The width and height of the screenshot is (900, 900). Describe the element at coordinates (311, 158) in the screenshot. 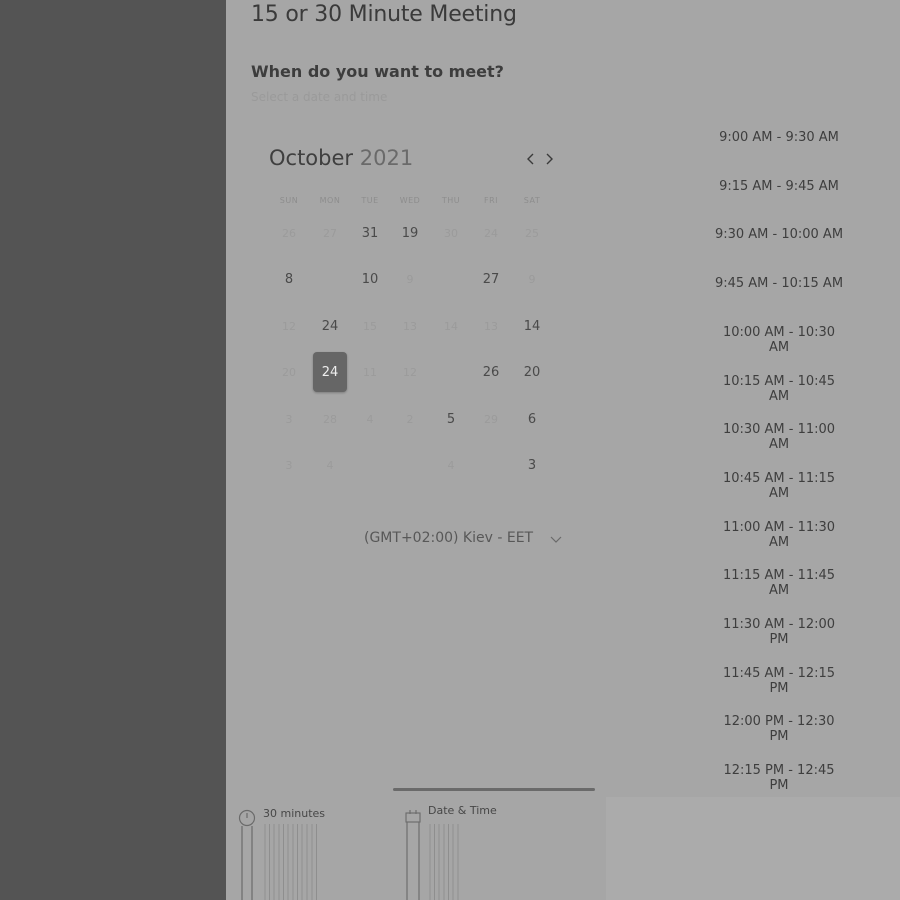

I see `calendar-month: October` at that location.